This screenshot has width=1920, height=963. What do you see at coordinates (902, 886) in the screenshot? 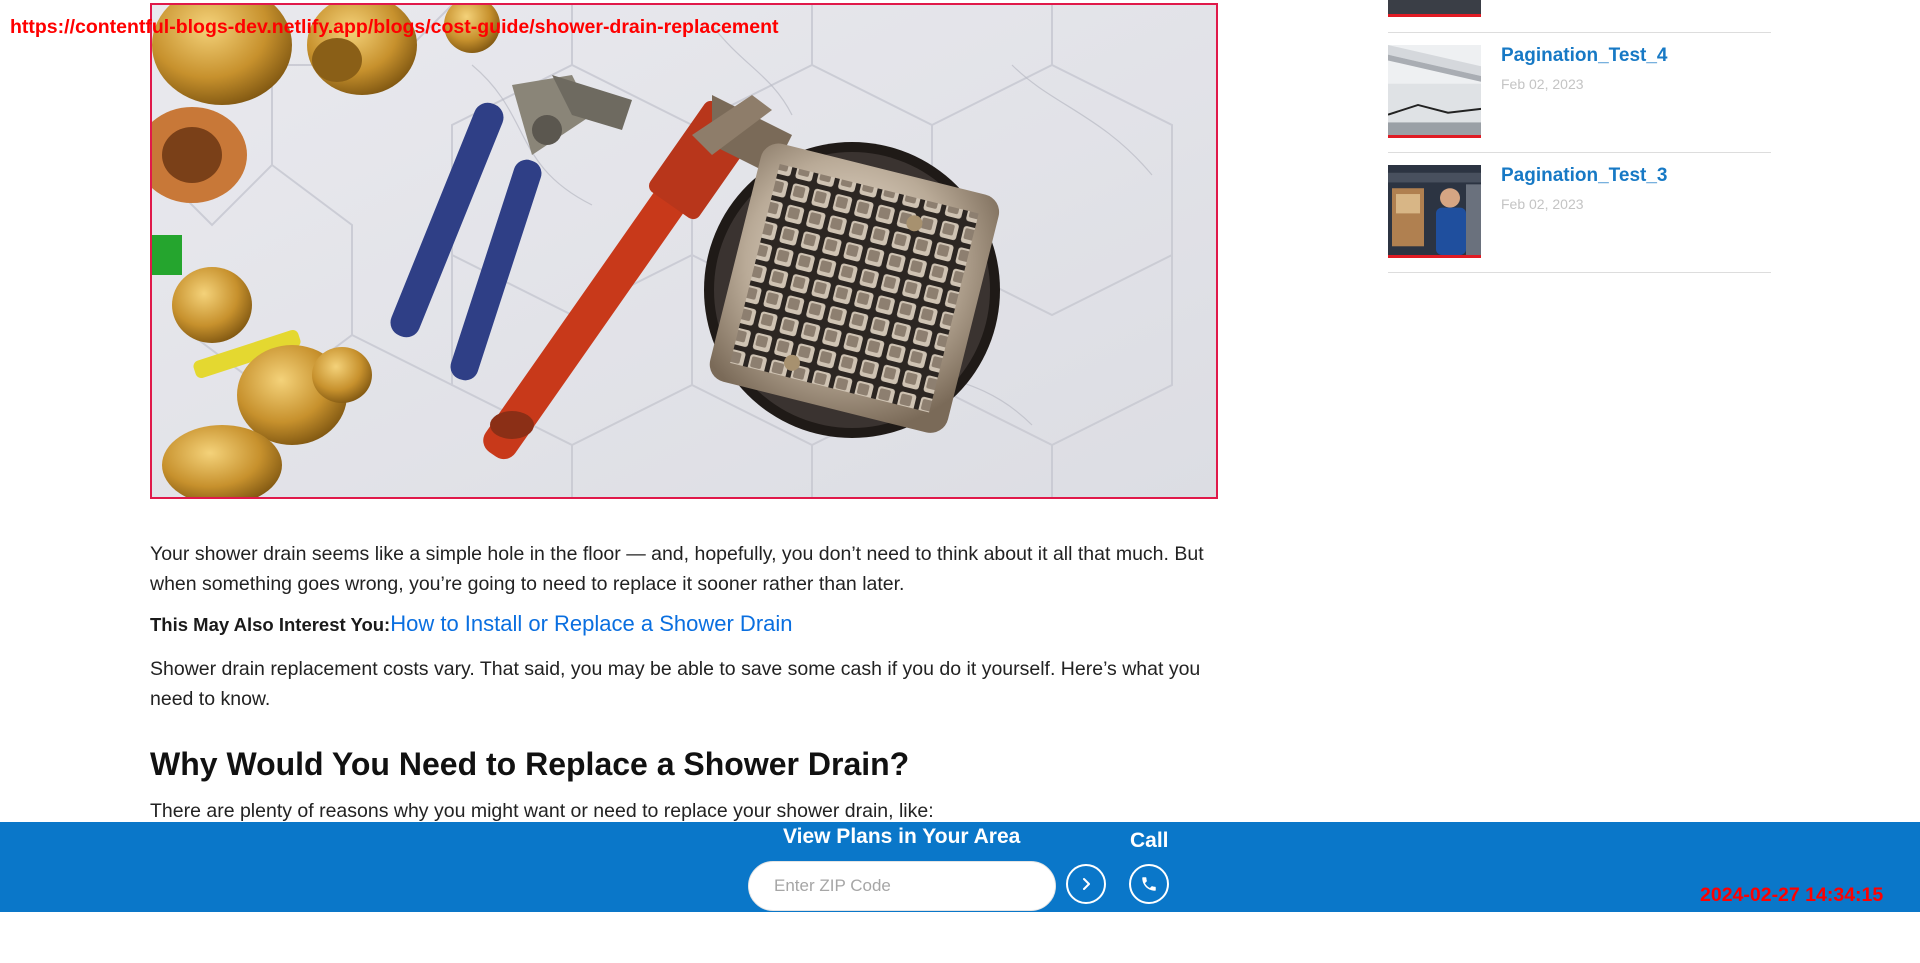
I see `zip-code-input` at bounding box center [902, 886].